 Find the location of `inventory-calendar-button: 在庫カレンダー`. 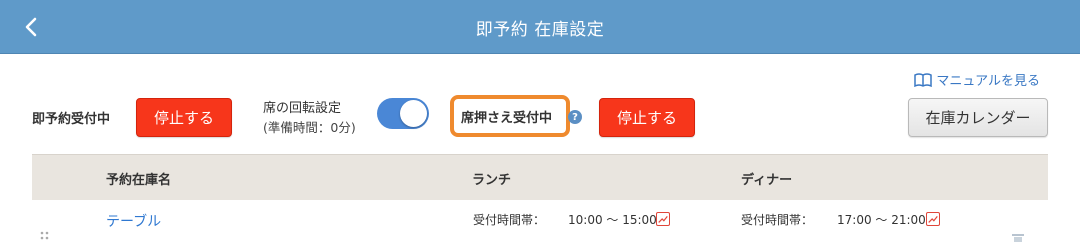

inventory-calendar-button: 在庫カレンダー is located at coordinates (978, 117).